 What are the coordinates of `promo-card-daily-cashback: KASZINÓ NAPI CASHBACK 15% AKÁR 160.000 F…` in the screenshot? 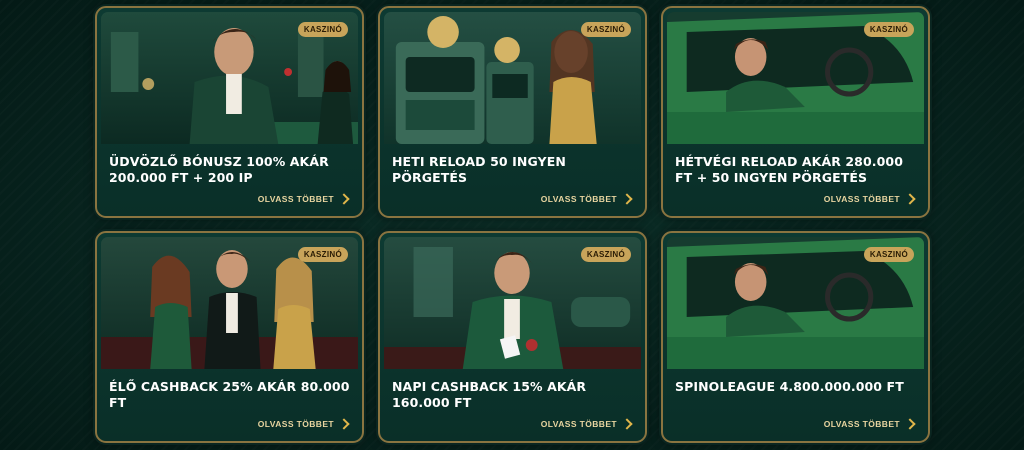 It's located at (512, 337).